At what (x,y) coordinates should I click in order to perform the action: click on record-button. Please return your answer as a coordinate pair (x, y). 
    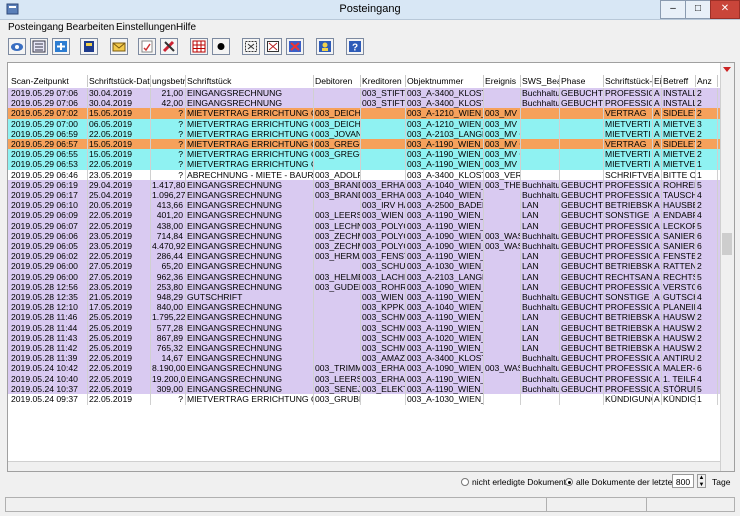
    Looking at the image, I should click on (221, 46).